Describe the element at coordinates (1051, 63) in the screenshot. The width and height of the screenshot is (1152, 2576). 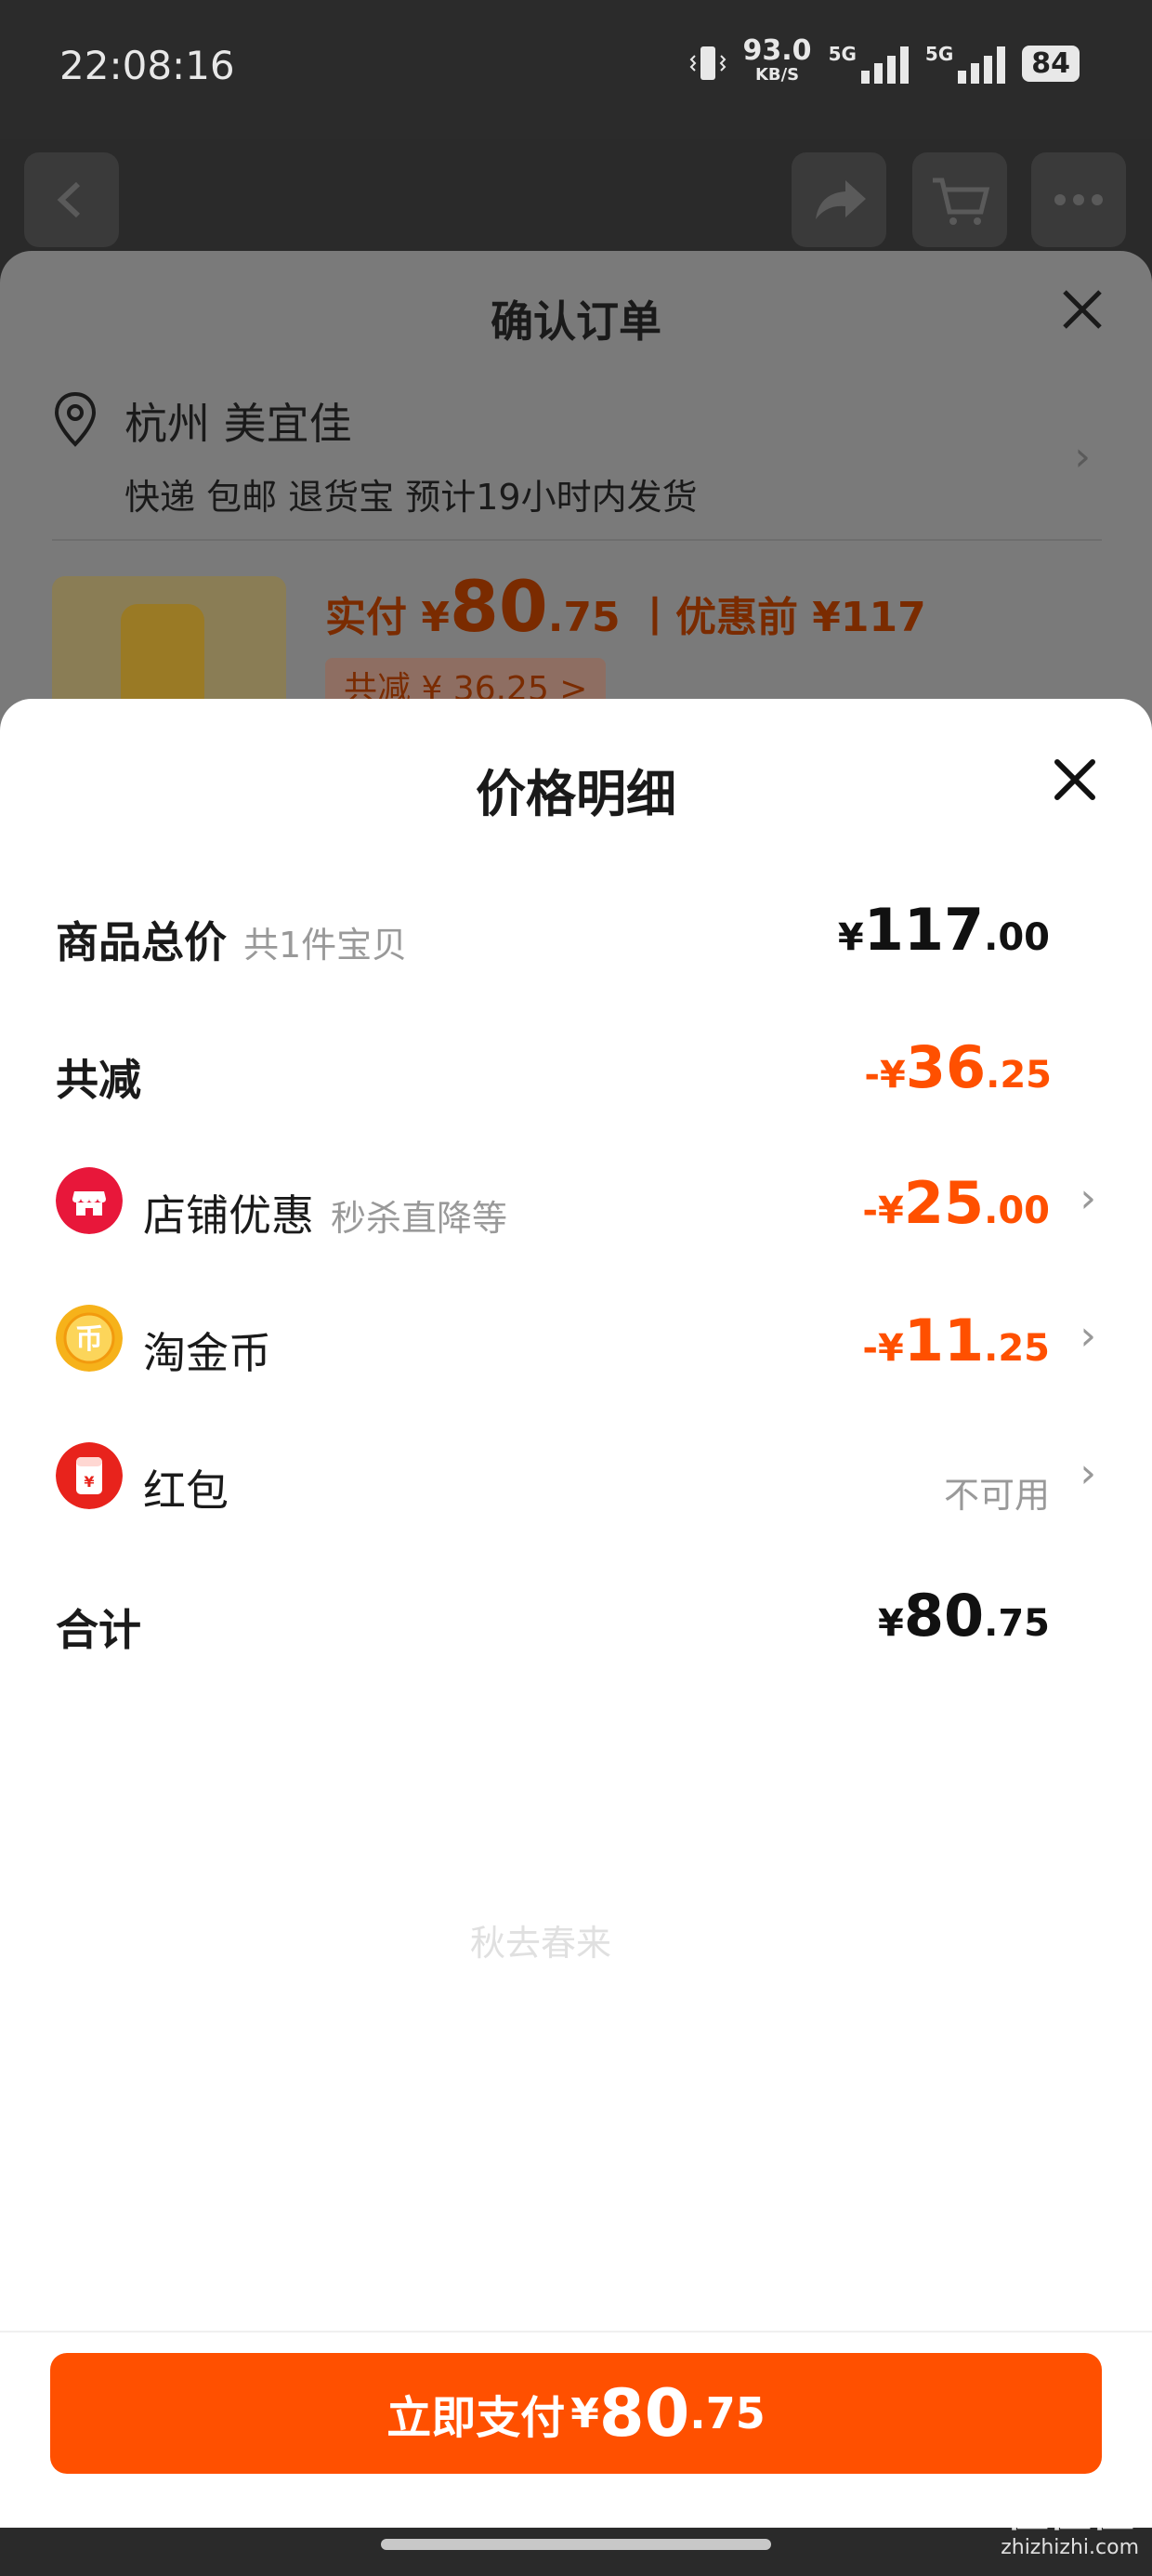
I see `battery-icon: 84` at that location.